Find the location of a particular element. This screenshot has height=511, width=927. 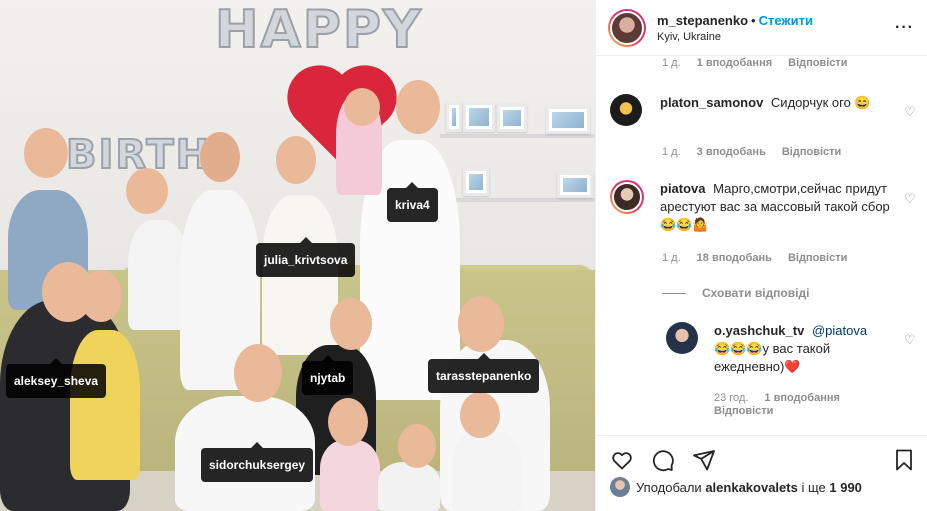

likes-count: 1 990 is located at coordinates (845, 487).